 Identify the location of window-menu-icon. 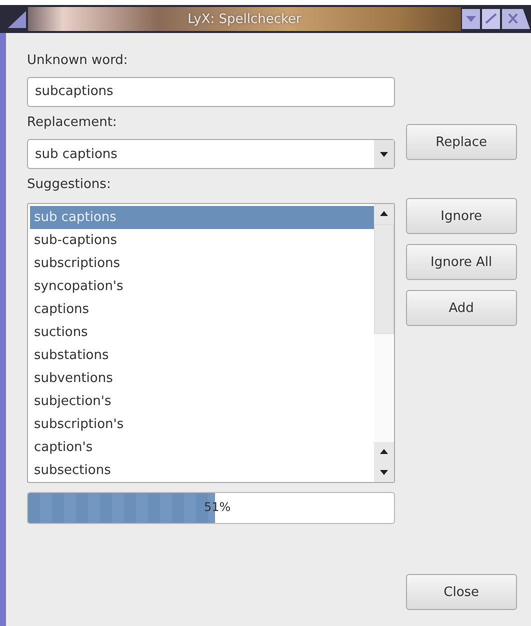
(17, 19).